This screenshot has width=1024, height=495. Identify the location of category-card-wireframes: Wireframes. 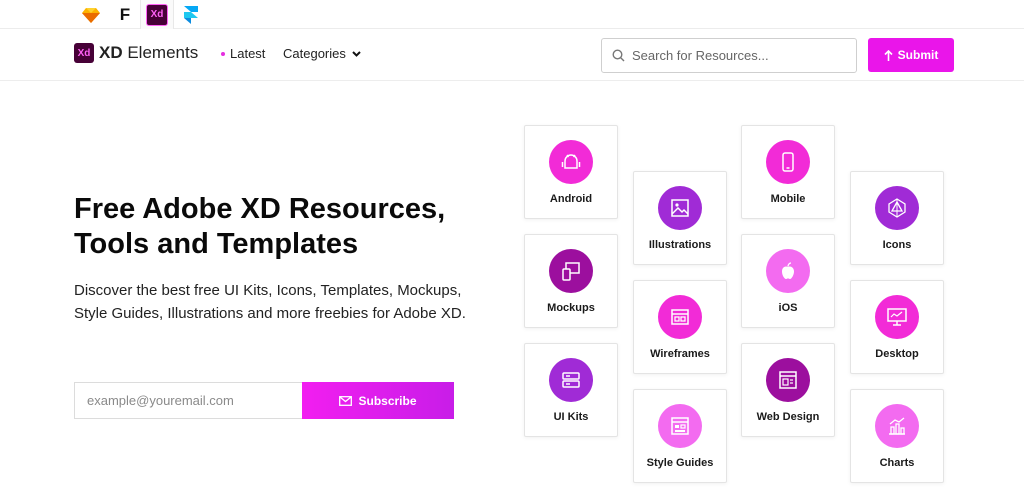
(680, 327).